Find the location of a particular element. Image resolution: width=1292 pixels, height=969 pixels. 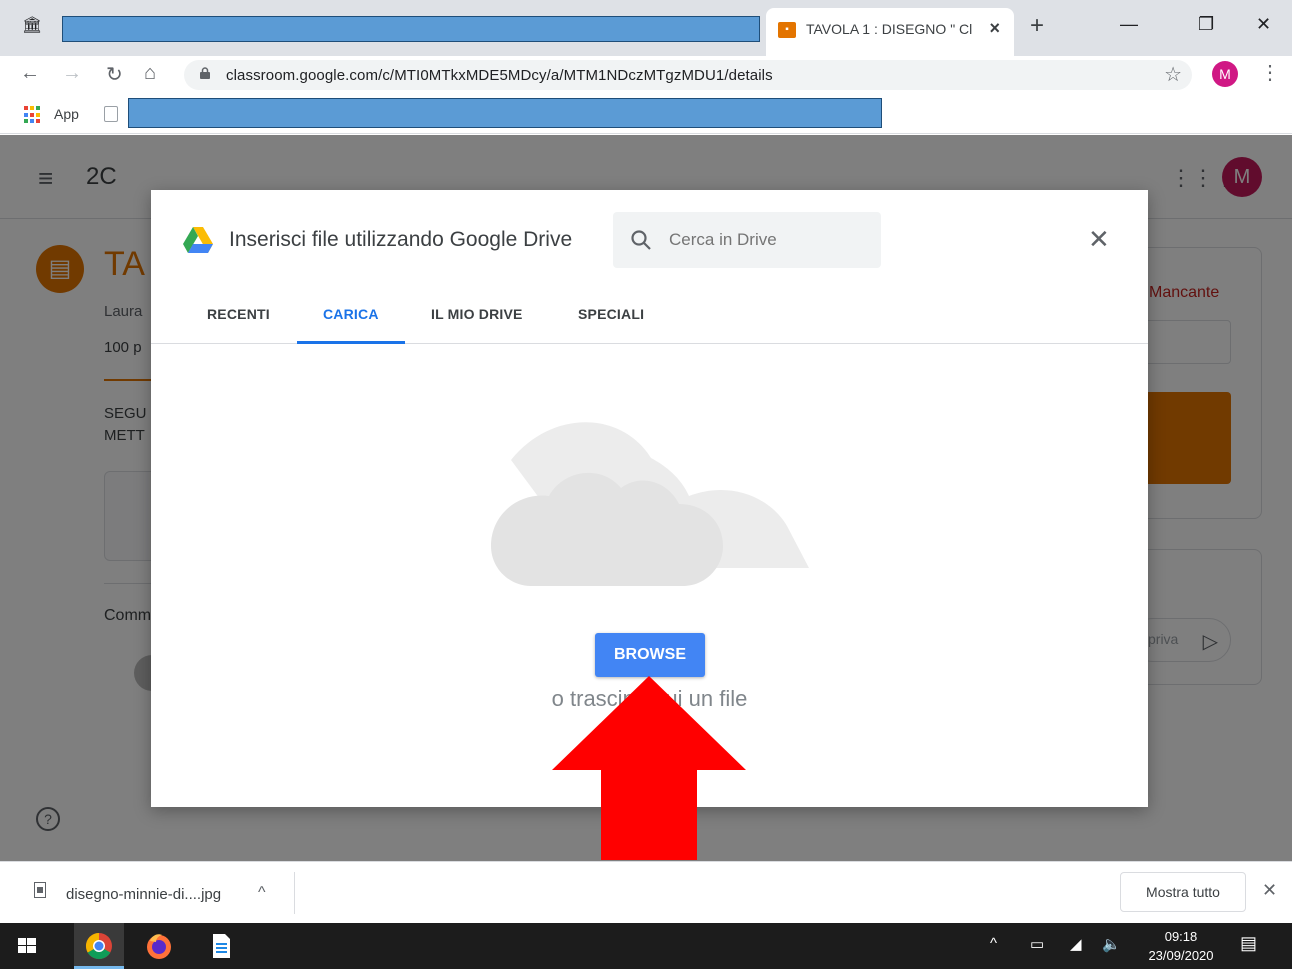

restore-icon: ❐ is located at coordinates (1206, 24).